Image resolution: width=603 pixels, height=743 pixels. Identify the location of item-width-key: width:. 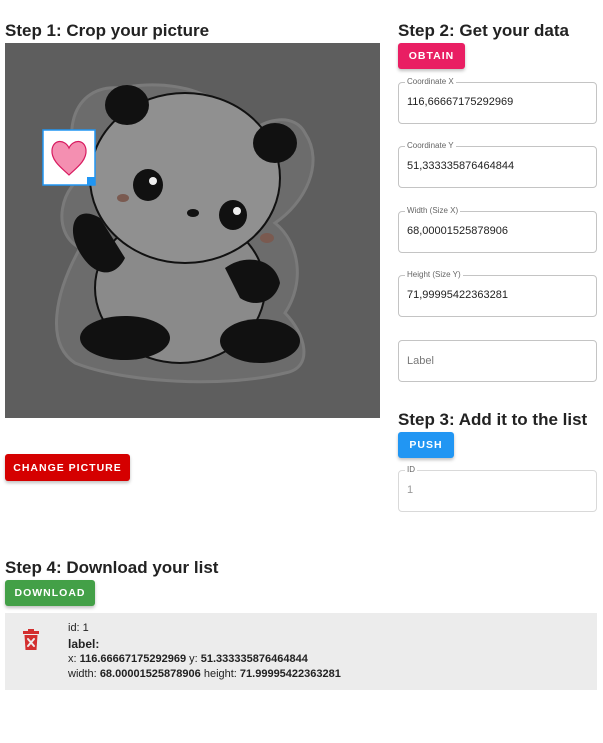
(82, 674).